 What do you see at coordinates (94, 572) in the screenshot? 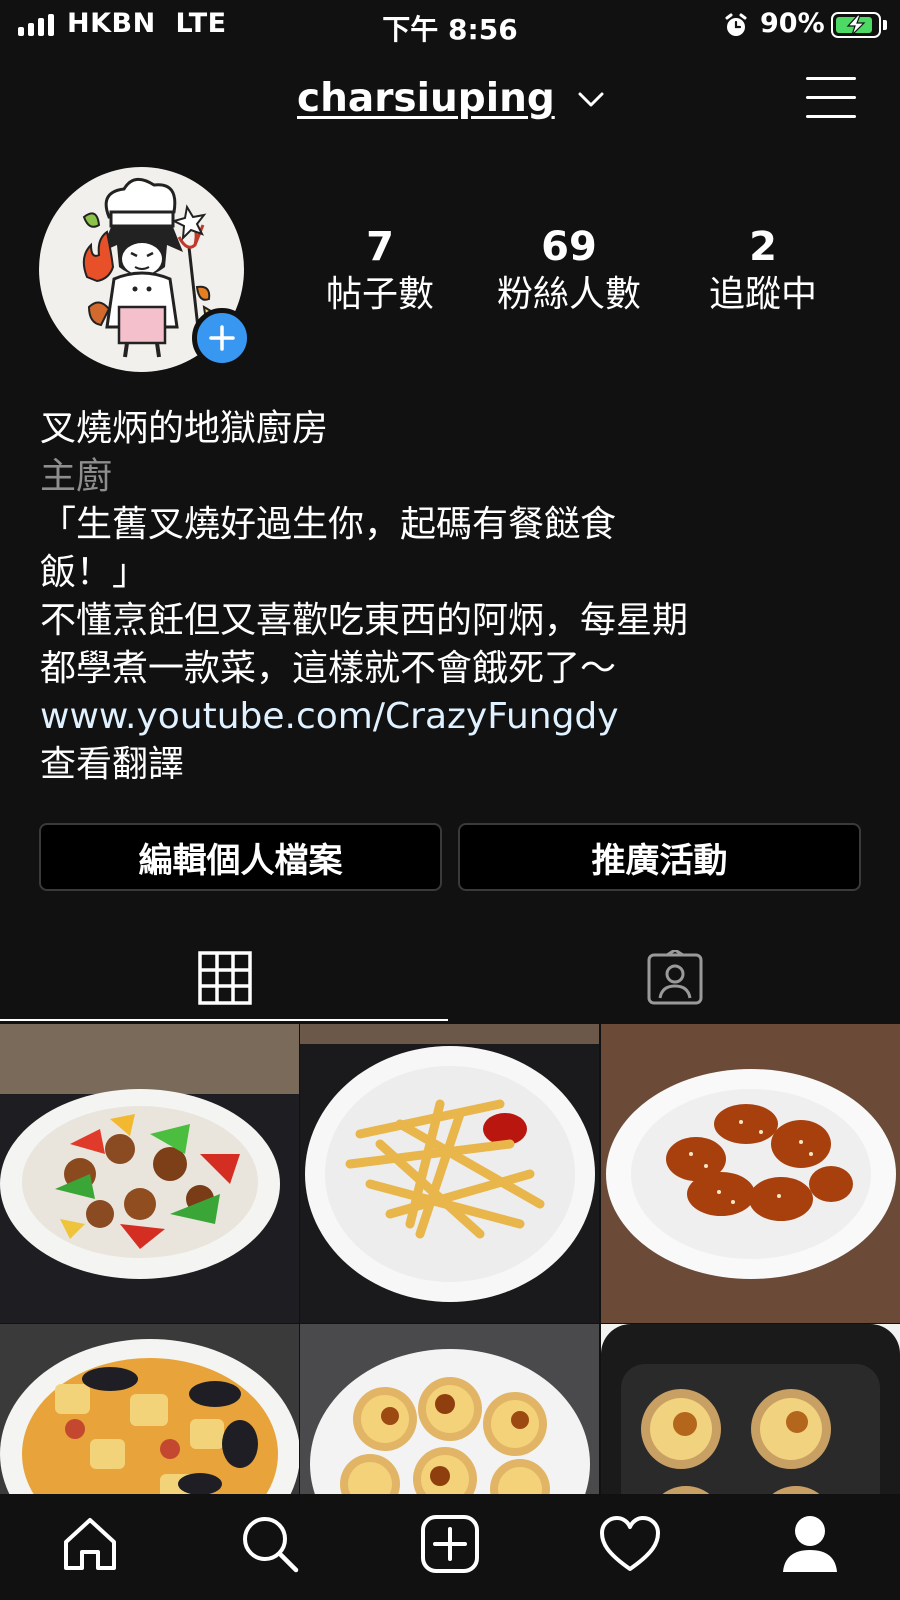
I see `bio-line: 飯！」` at bounding box center [94, 572].